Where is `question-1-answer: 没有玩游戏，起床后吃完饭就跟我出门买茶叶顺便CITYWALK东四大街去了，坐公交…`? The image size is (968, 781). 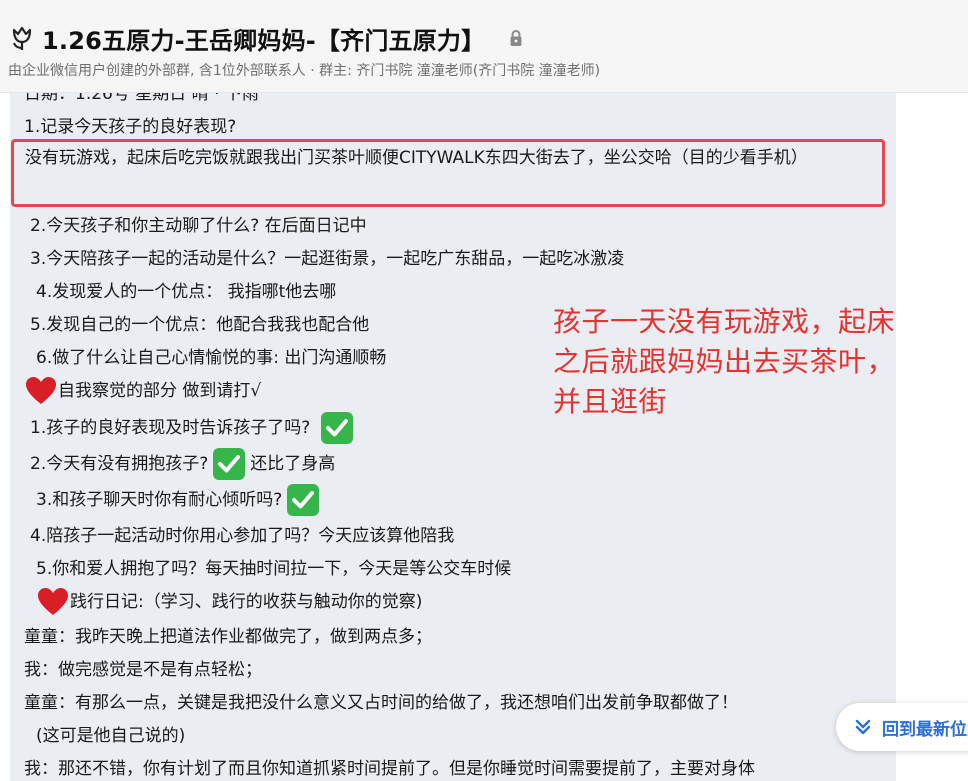
question-1-answer: 没有玩游戏，起床后吃完饭就跟我出门买茶叶顺便CITYWALK东四大街去了，坐公交… is located at coordinates (416, 158).